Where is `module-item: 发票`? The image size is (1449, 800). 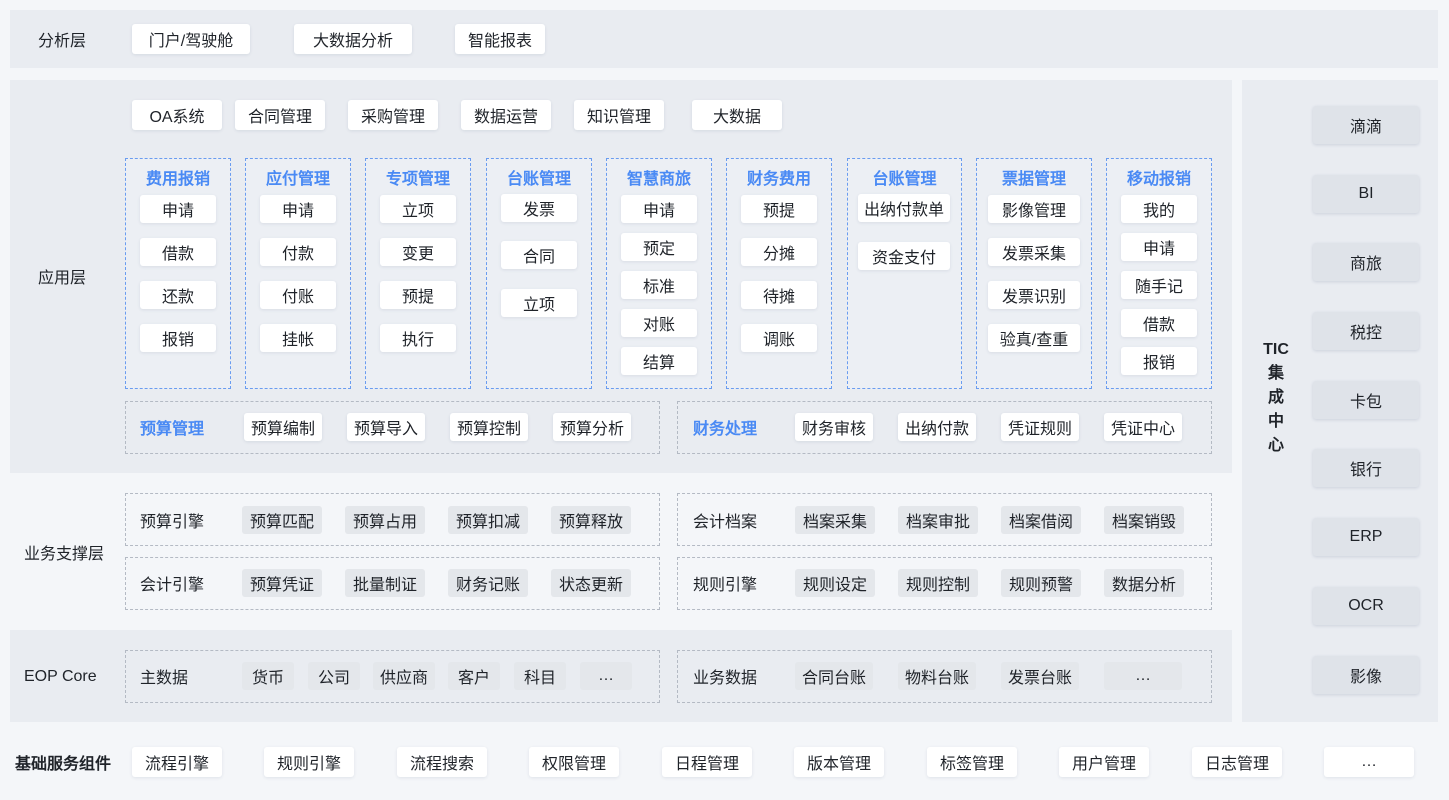 module-item: 发票 is located at coordinates (539, 208).